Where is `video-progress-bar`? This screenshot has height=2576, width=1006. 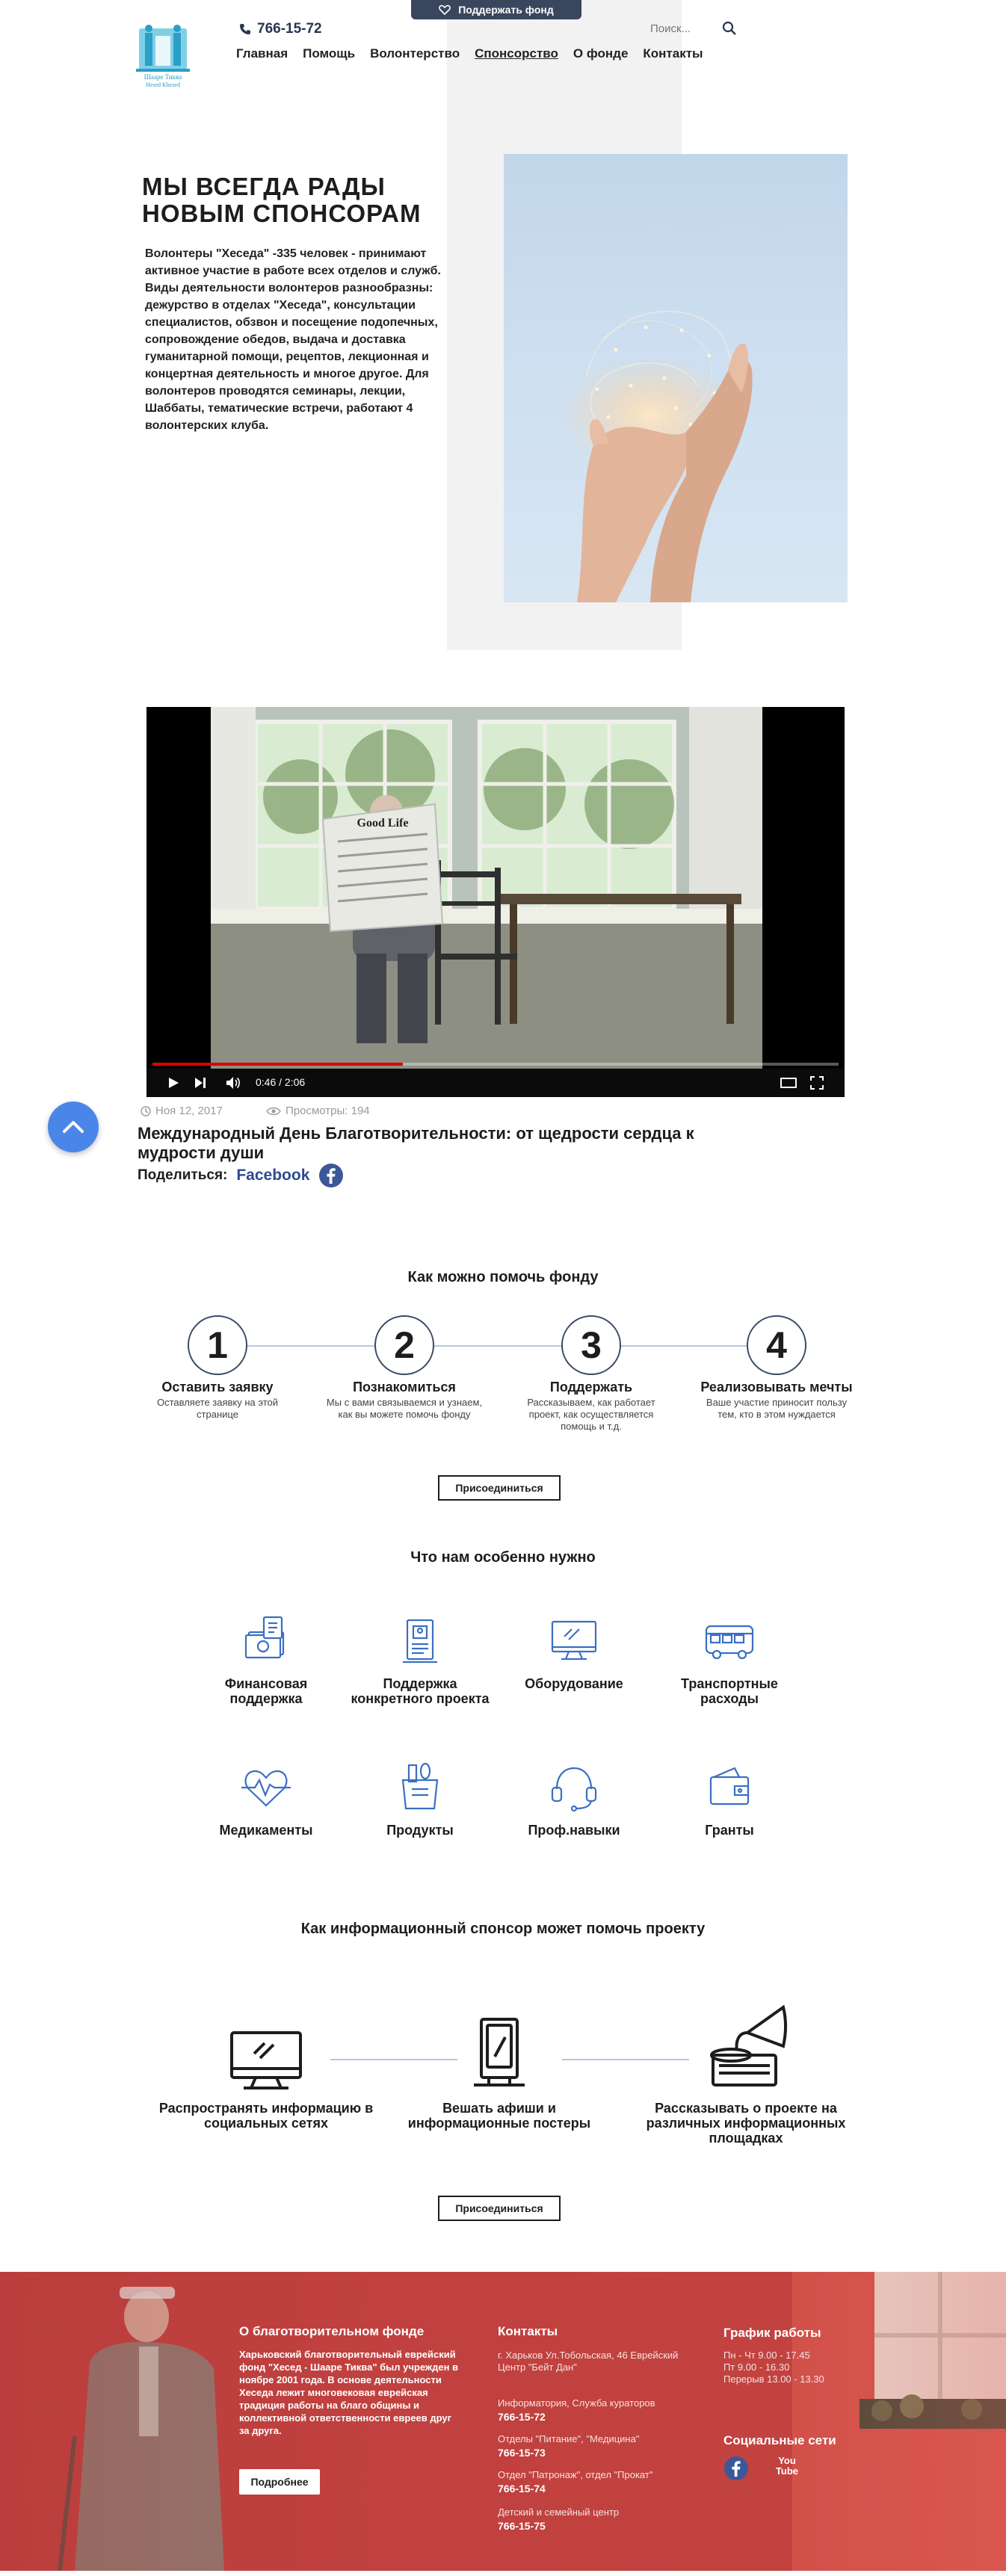 video-progress-bar is located at coordinates (495, 1064).